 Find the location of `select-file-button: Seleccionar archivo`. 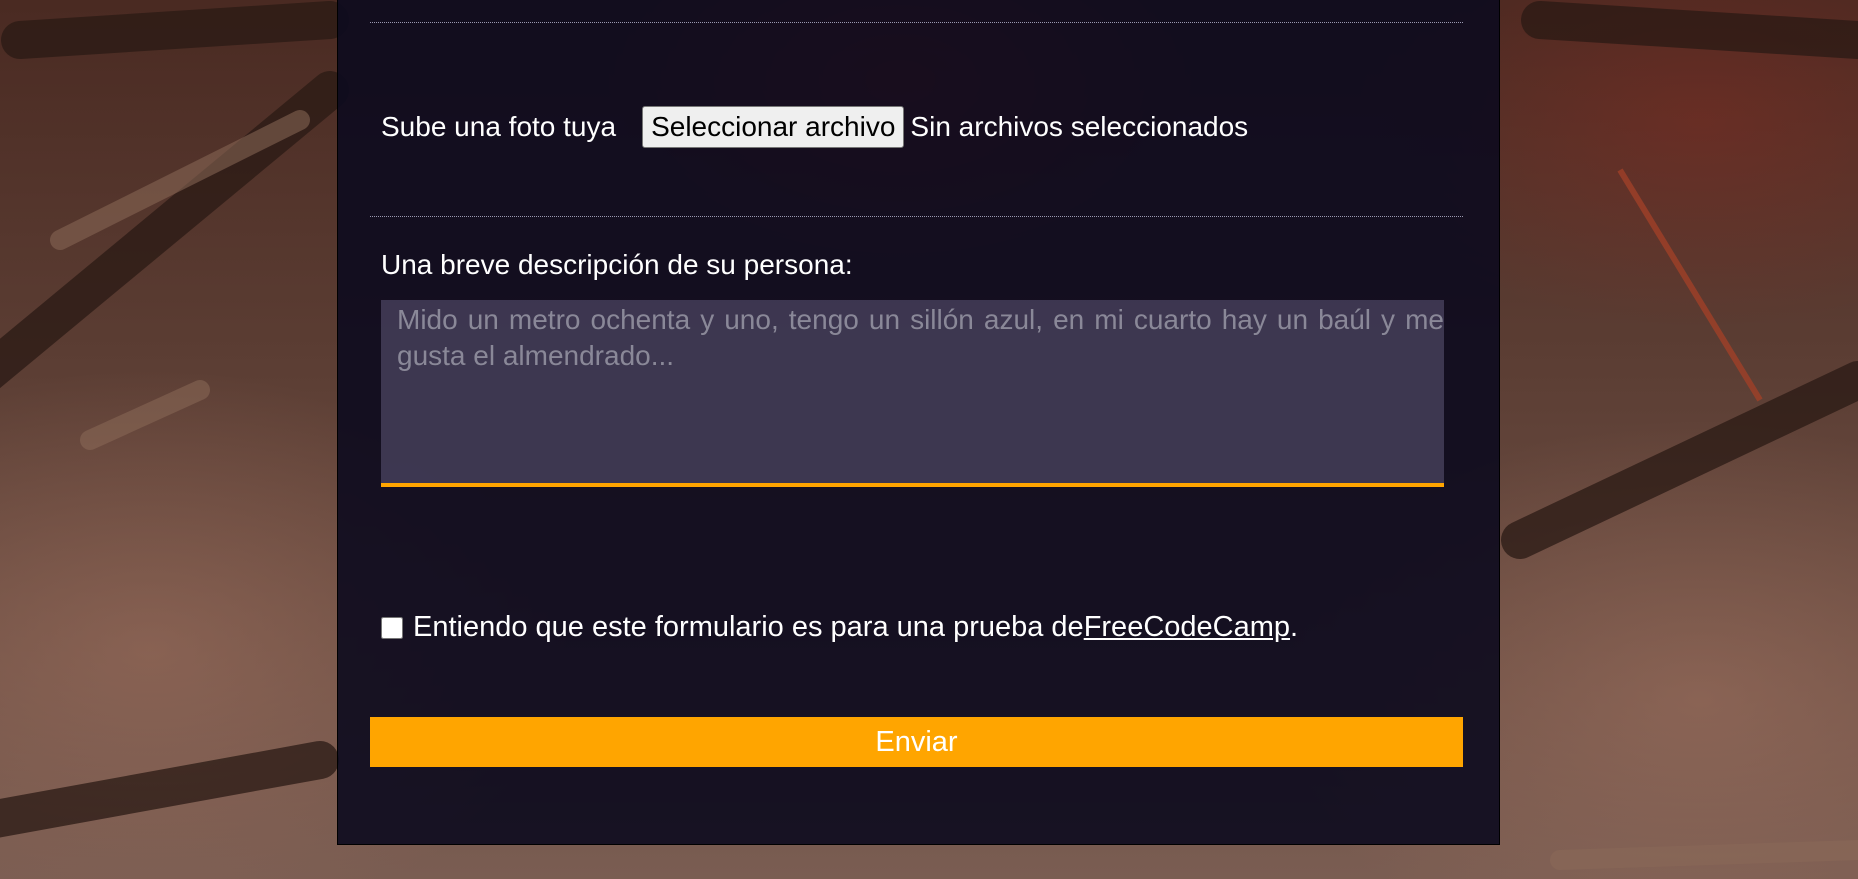

select-file-button: Seleccionar archivo is located at coordinates (773, 127).